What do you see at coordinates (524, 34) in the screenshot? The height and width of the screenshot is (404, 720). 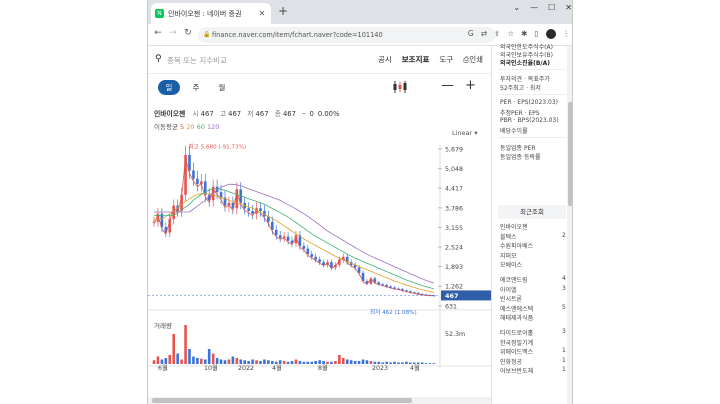 I see `extensions-icon: ✱` at bounding box center [524, 34].